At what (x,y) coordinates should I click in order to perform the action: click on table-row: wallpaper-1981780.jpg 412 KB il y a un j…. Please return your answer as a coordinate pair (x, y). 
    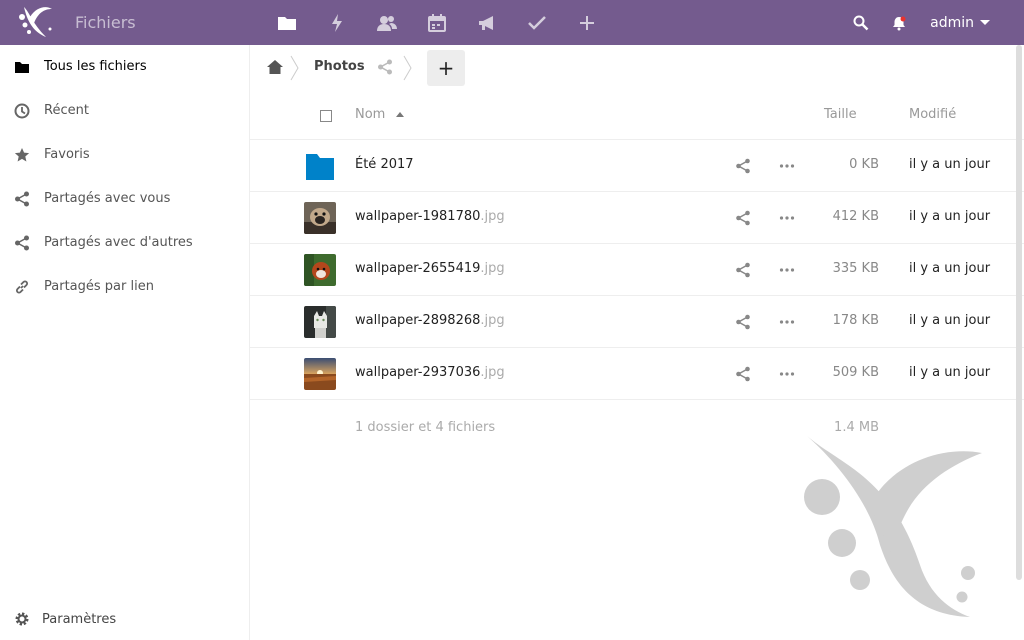
    Looking at the image, I should click on (637, 218).